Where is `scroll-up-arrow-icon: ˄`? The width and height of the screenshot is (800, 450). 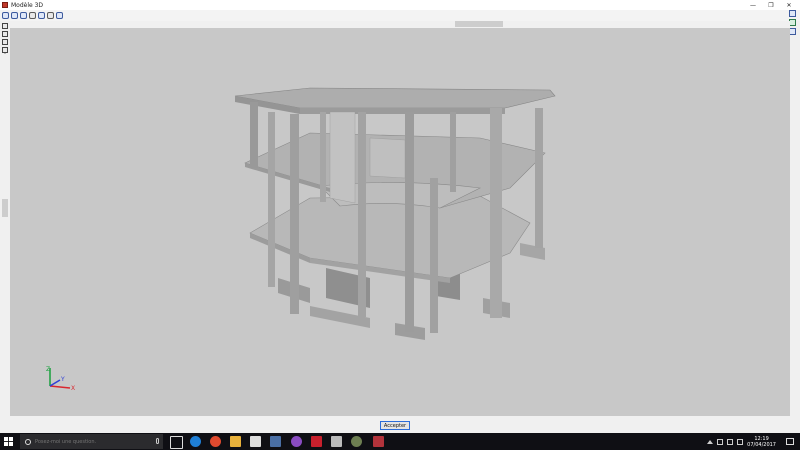 scroll-up-arrow-icon: ˄ is located at coordinates (5, 56).